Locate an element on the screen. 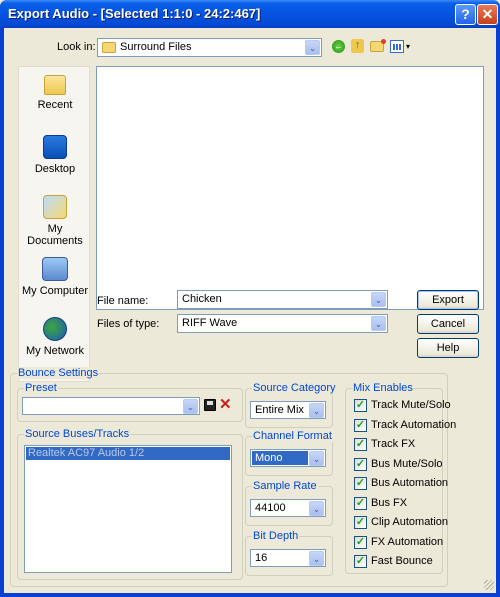 The width and height of the screenshot is (500, 597). checkbox-label: Bus Mute/Solo is located at coordinates (407, 464).